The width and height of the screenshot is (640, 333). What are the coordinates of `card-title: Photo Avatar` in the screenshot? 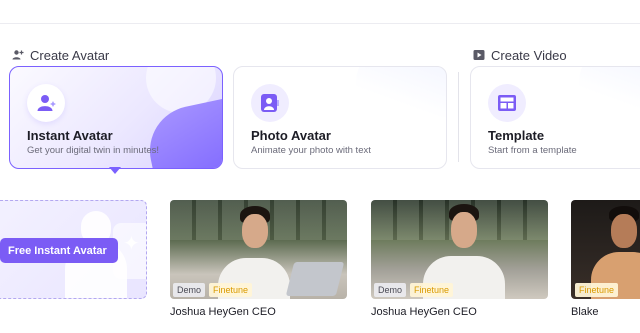 It's located at (291, 135).